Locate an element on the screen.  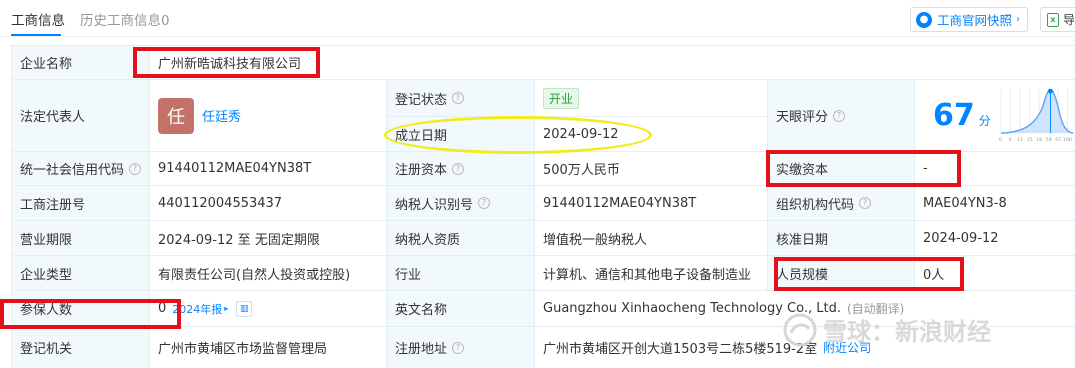
label-credit-code: 统一社会信用代码? is located at coordinates (81, 169).